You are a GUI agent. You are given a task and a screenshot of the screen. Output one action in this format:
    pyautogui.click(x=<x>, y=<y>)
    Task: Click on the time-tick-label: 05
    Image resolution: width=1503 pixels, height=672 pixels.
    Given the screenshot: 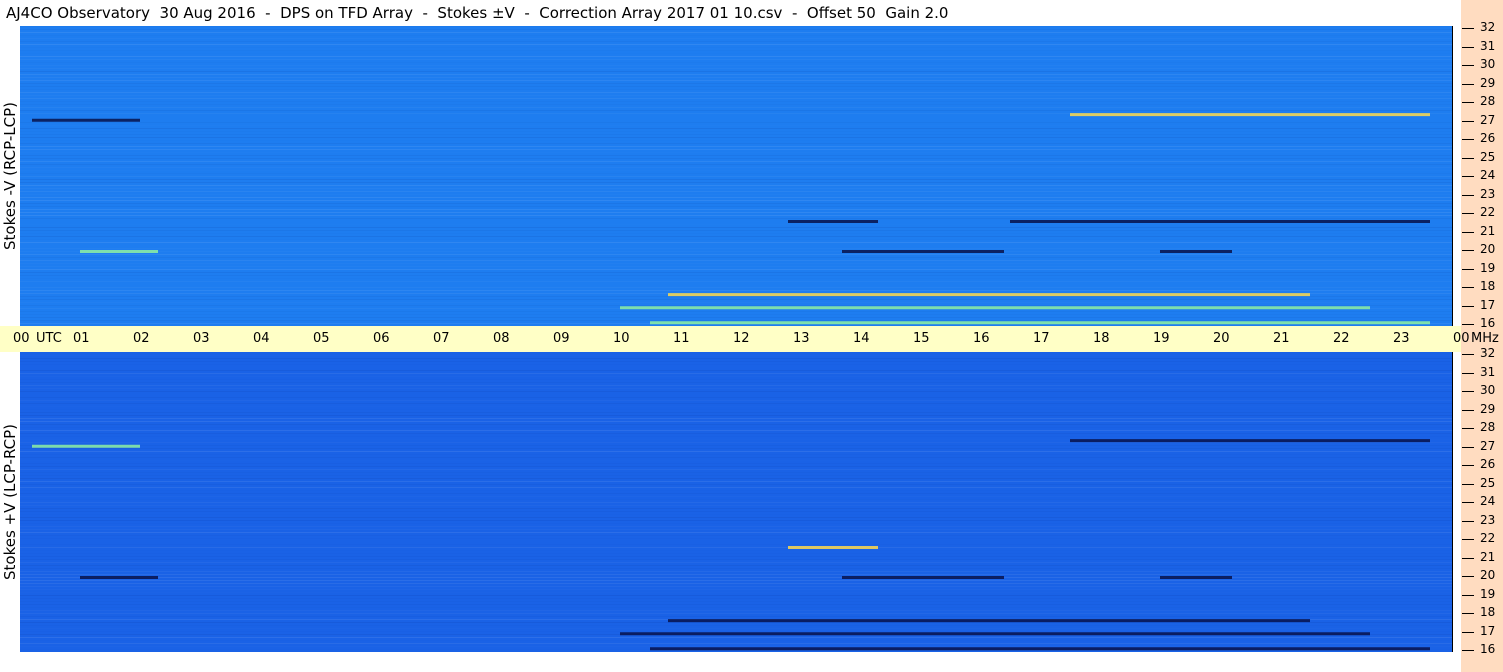 What is the action you would take?
    pyautogui.click(x=321, y=338)
    